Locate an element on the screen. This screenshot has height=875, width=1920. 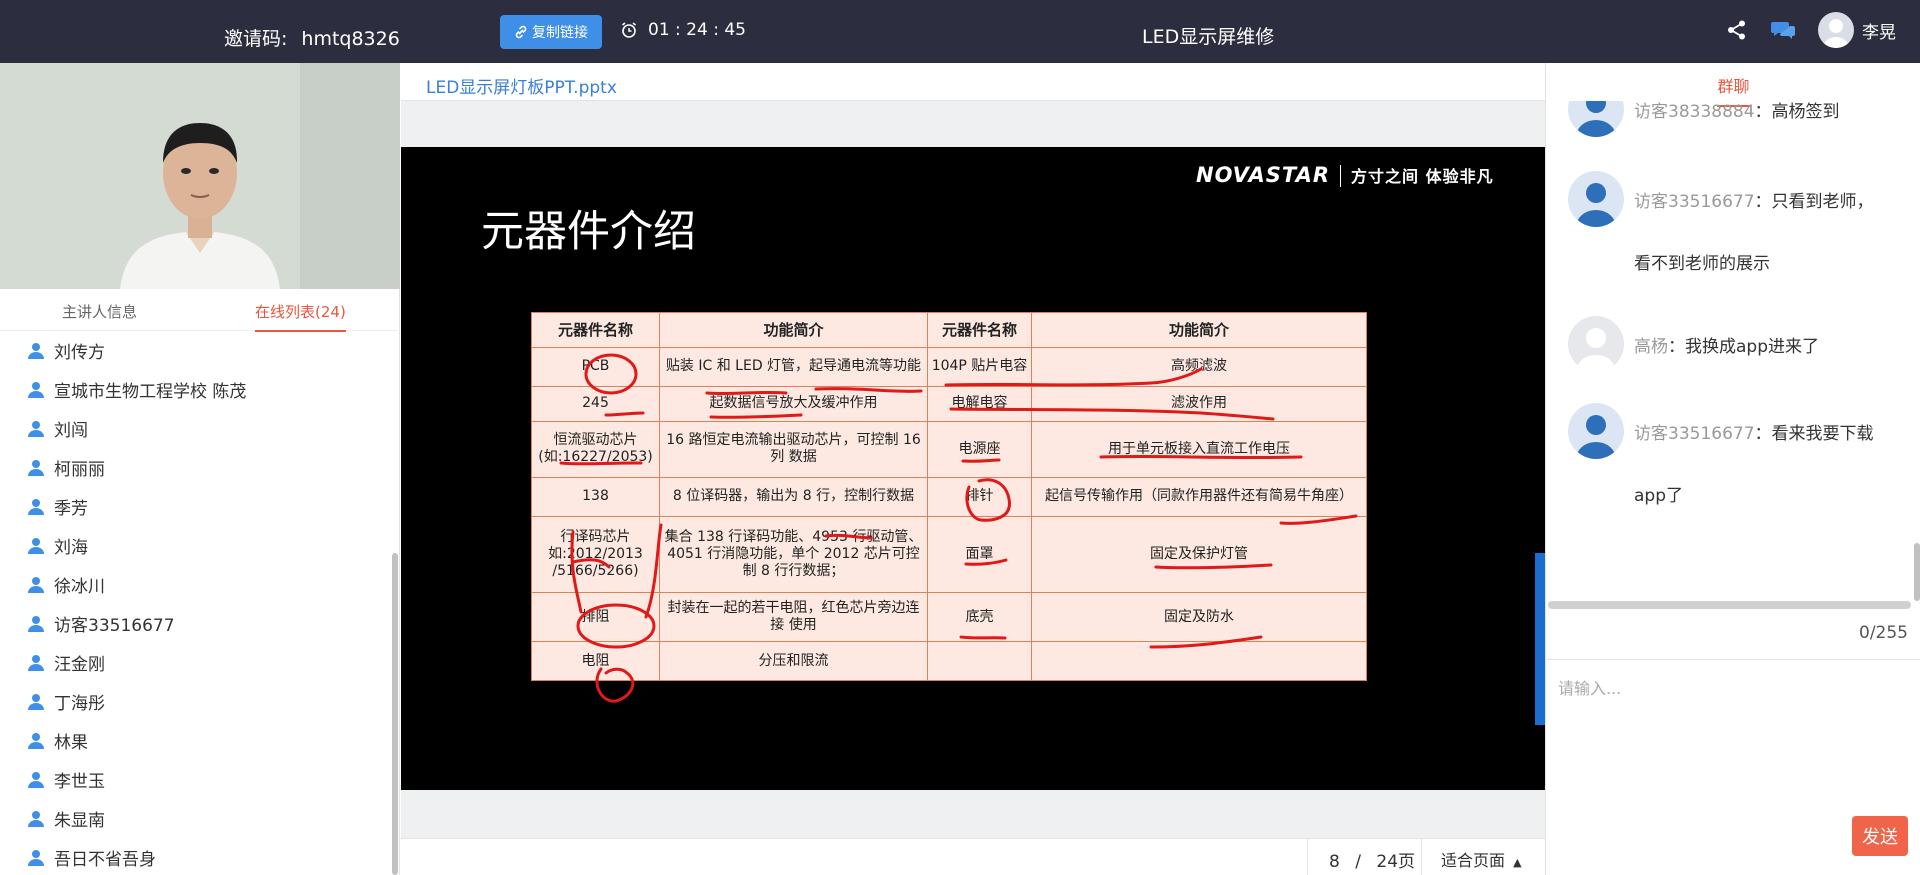
list-item: 季芳 is located at coordinates (196, 506).